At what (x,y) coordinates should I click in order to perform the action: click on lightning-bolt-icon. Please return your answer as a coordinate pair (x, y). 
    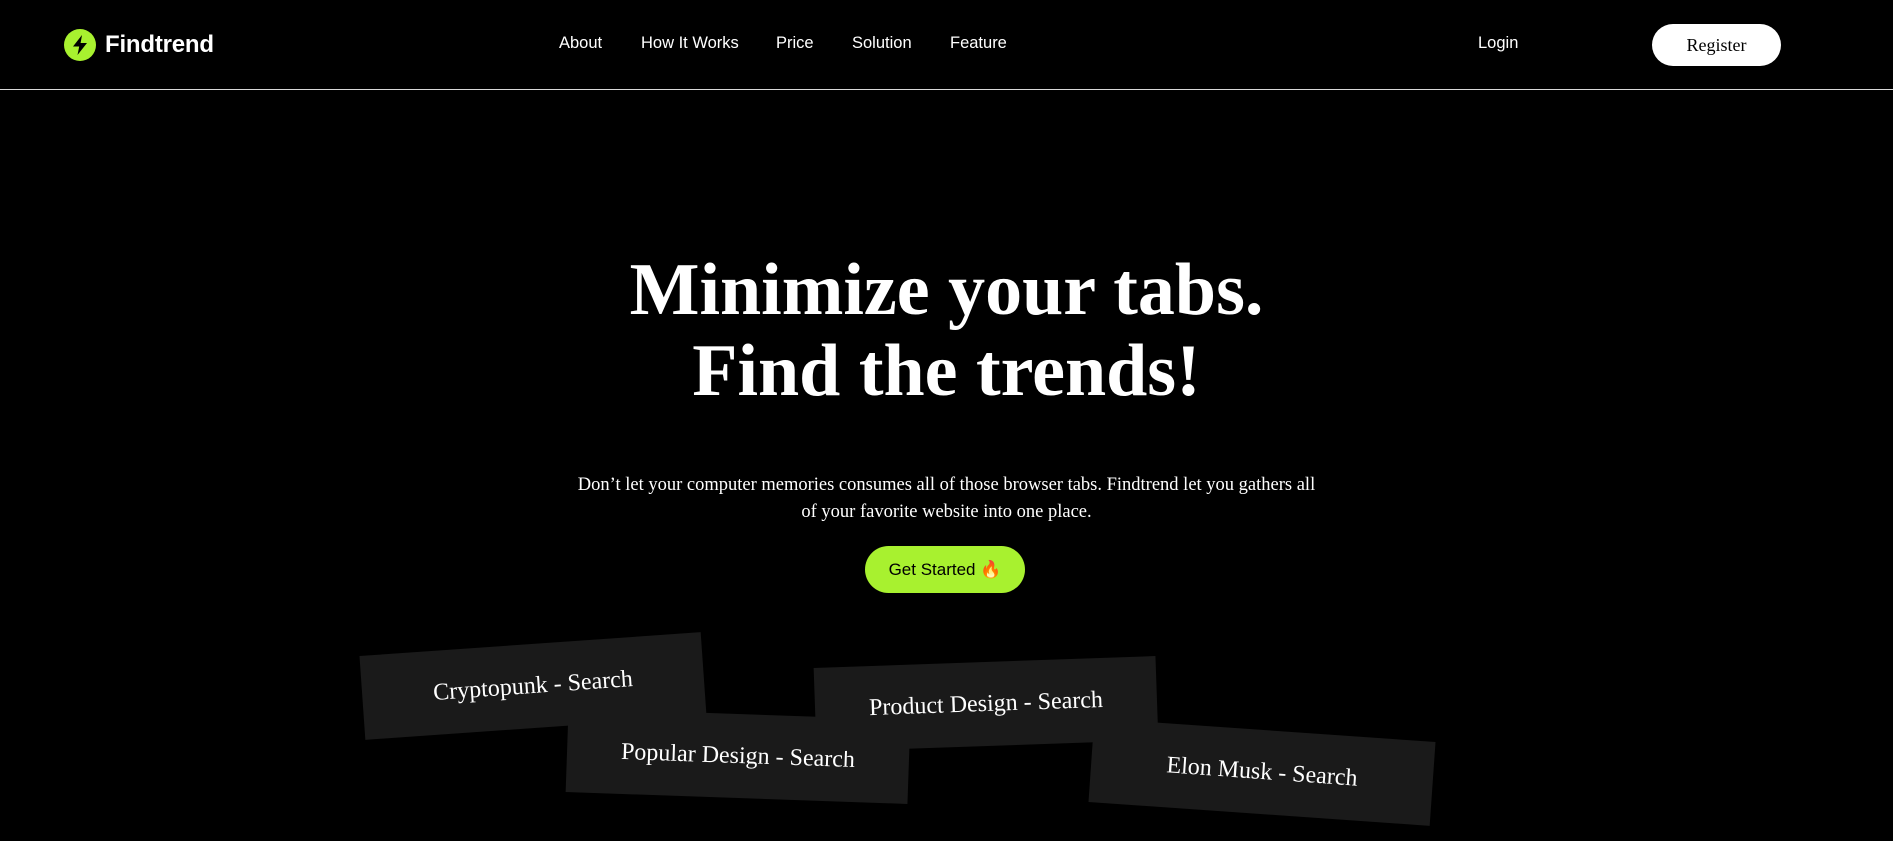
    Looking at the image, I should click on (80, 45).